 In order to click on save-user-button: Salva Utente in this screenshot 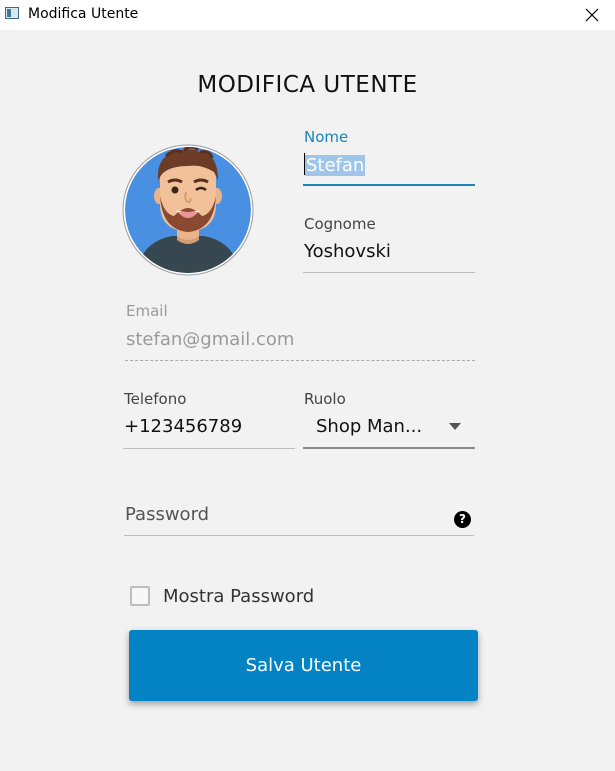, I will do `click(303, 665)`.